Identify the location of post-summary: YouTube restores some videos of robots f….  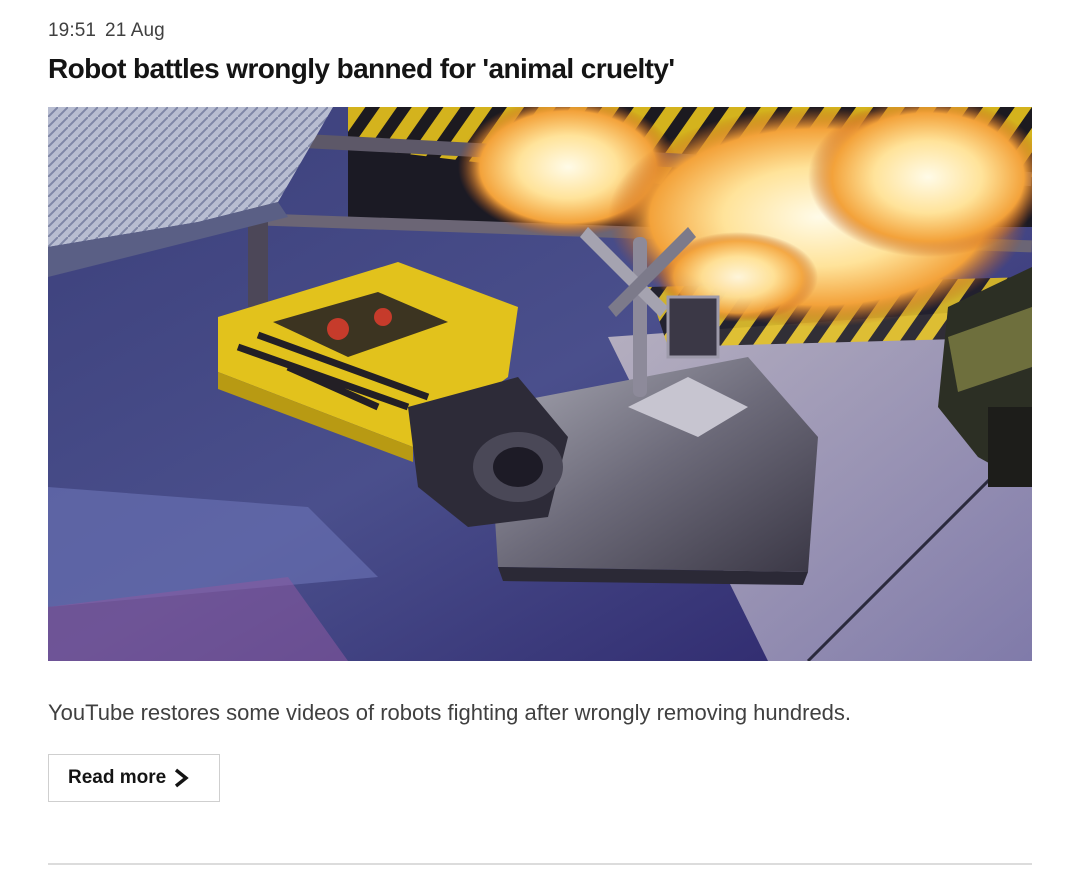
(450, 712).